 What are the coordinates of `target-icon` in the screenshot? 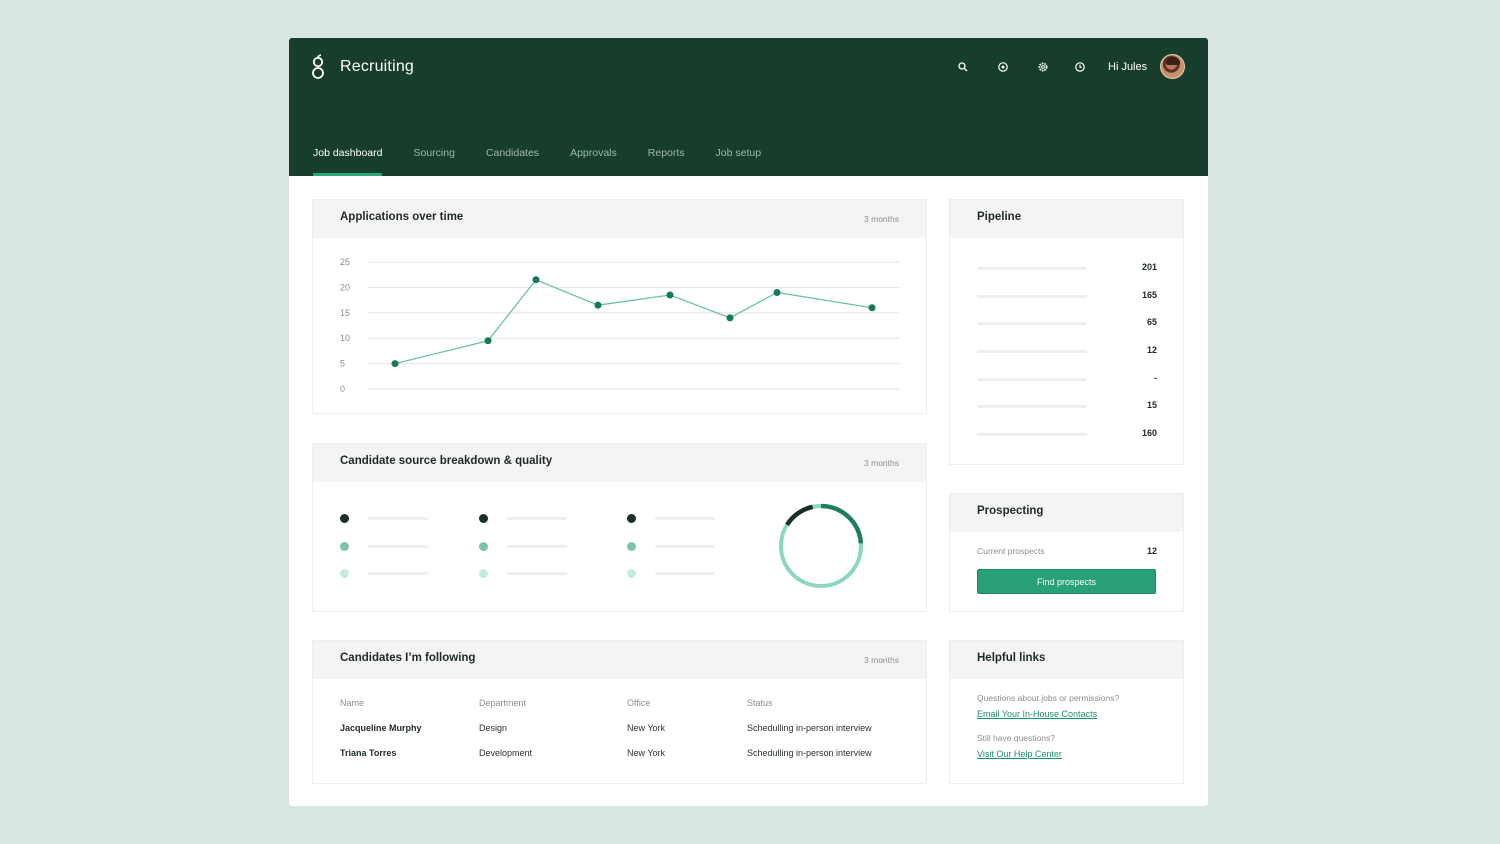 It's located at (1003, 67).